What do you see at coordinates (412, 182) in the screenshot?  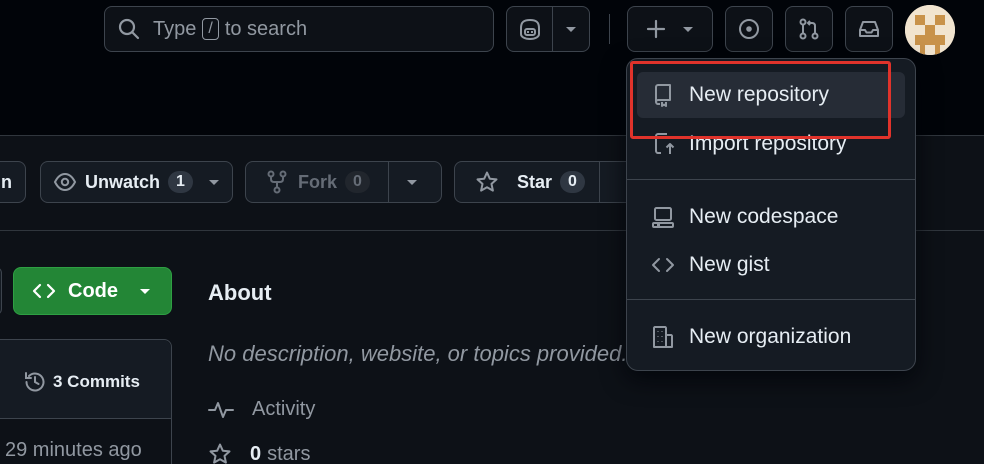 I see `fork-chevron-down-icon` at bounding box center [412, 182].